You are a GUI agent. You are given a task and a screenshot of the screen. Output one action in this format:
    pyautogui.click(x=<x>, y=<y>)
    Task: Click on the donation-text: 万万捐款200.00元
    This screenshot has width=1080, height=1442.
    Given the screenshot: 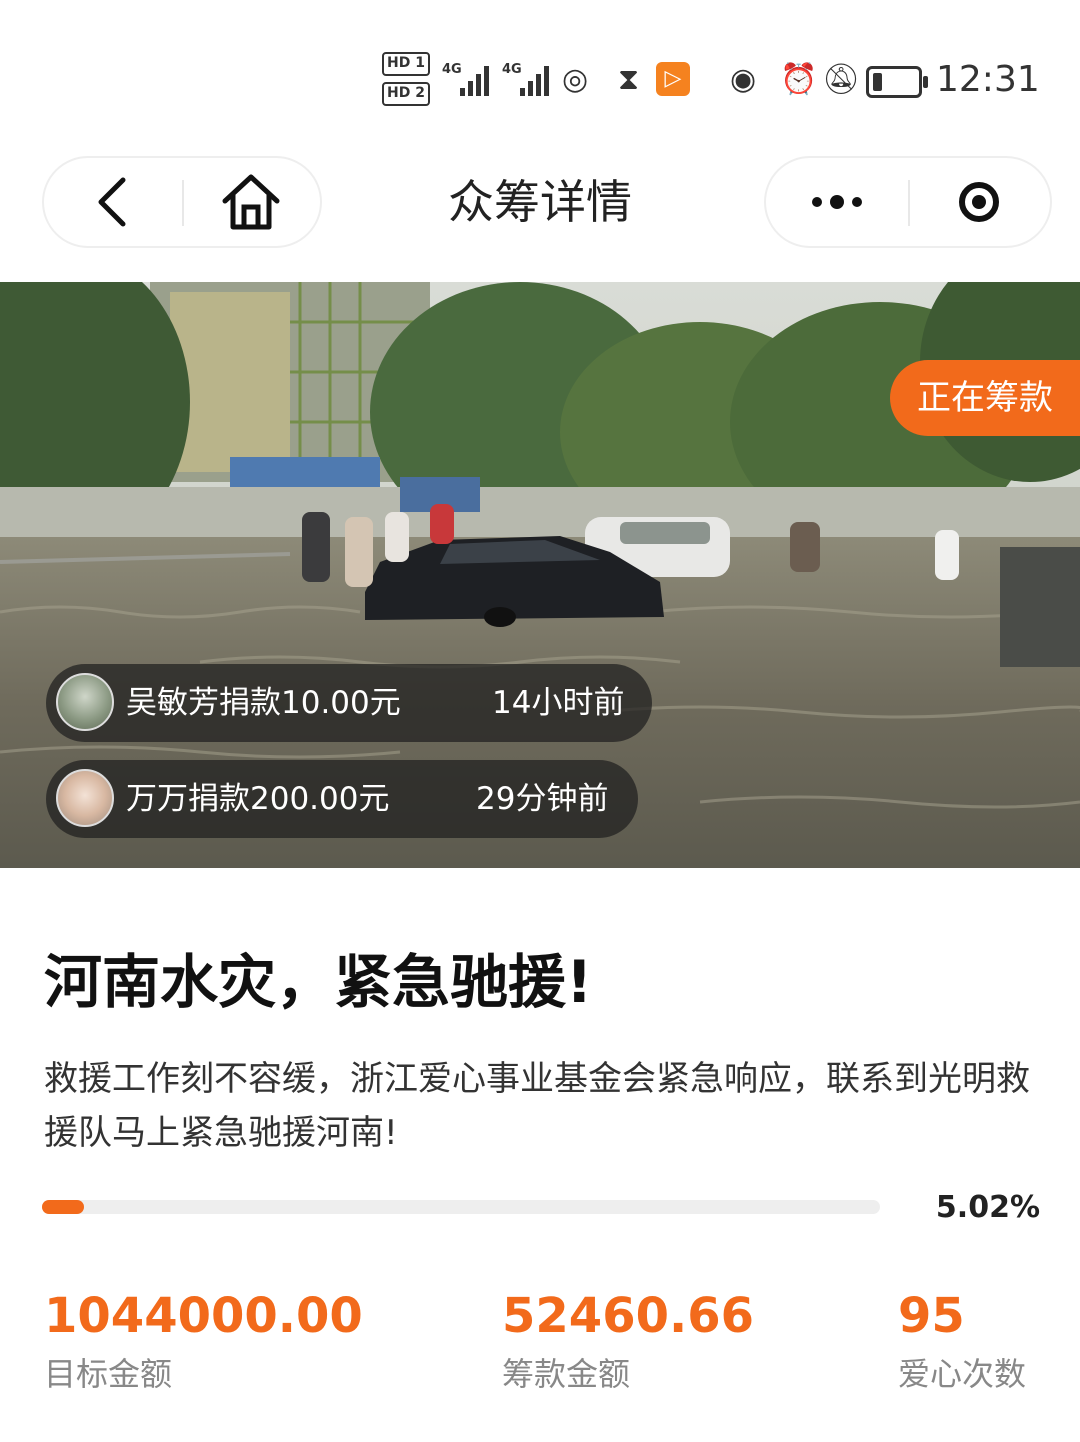 What is the action you would take?
    pyautogui.click(x=258, y=799)
    